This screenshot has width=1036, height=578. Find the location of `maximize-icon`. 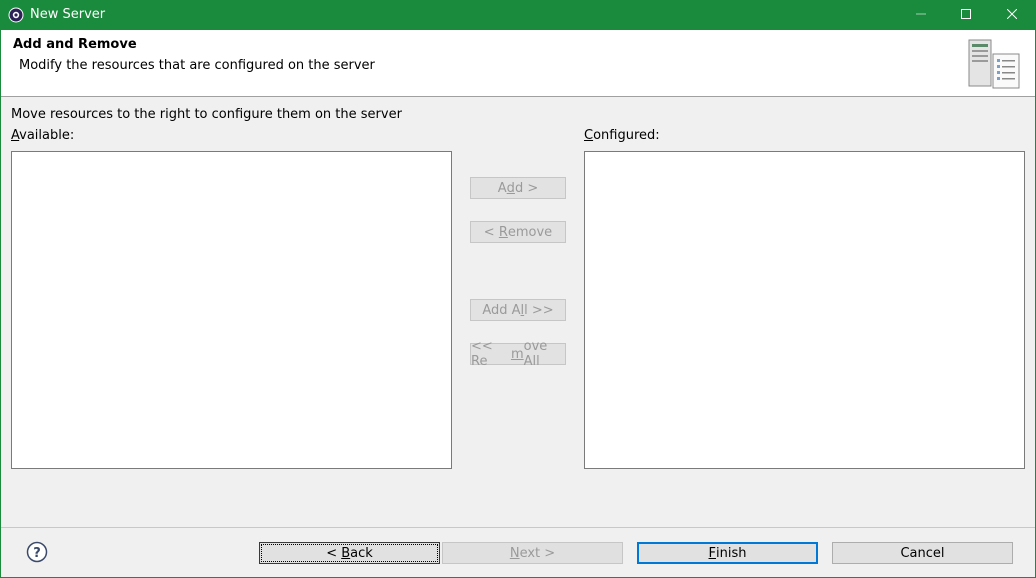

maximize-icon is located at coordinates (966, 15).